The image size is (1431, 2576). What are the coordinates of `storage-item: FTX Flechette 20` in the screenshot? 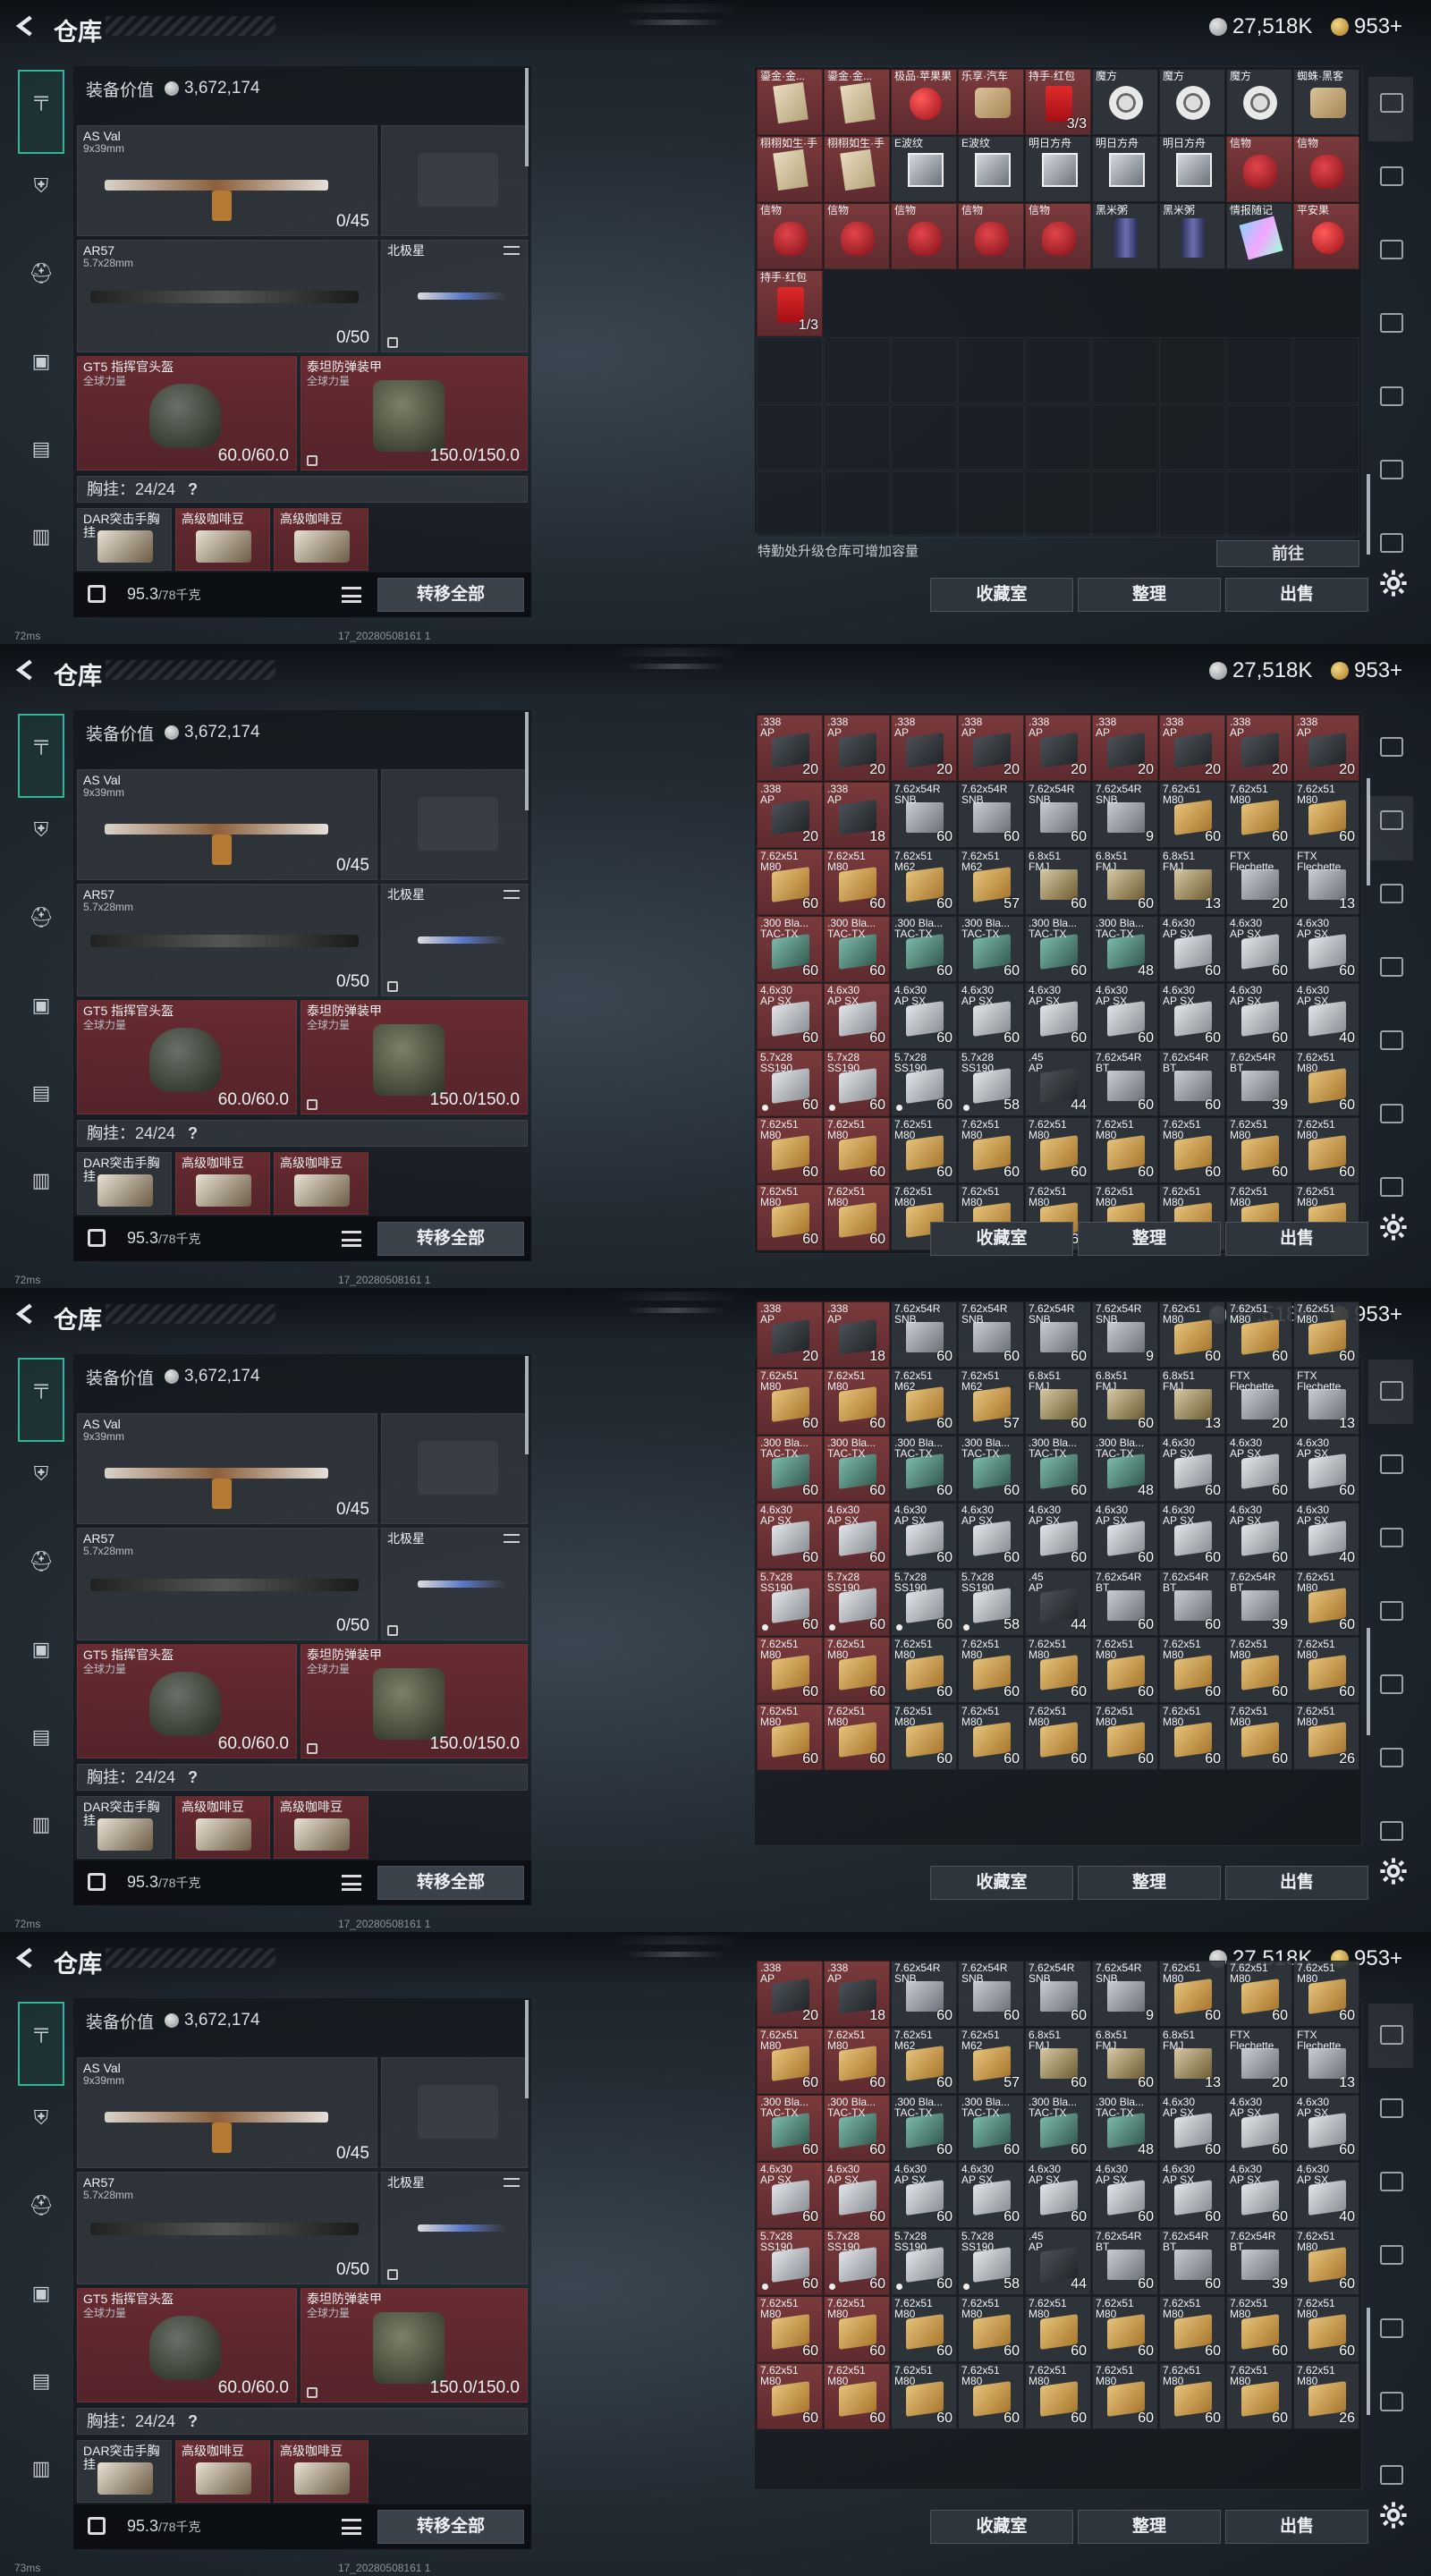 It's located at (1259, 882).